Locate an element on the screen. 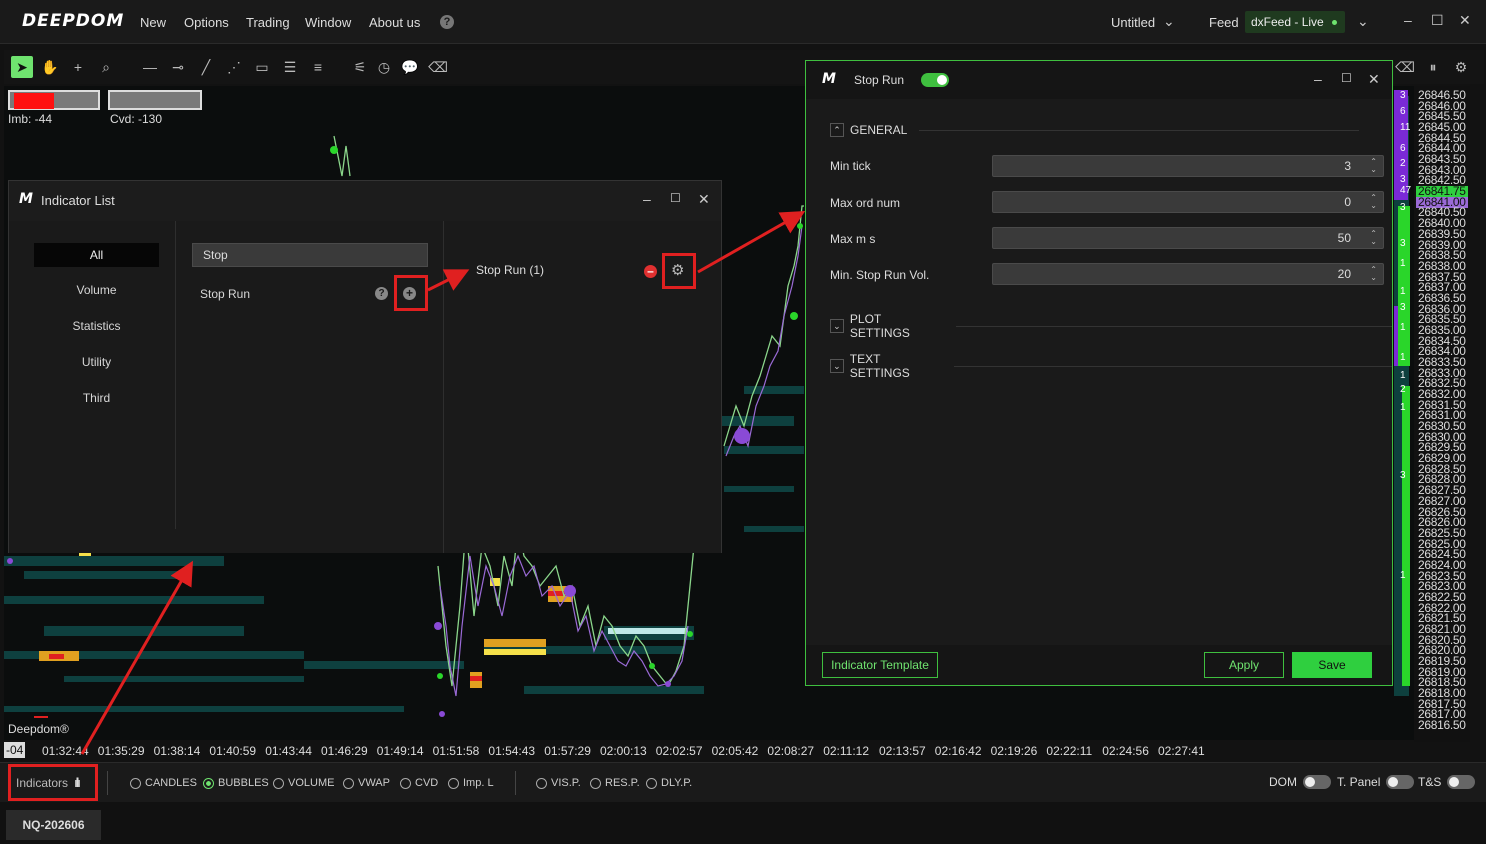  rectangle-icon: ▭ is located at coordinates (262, 67).